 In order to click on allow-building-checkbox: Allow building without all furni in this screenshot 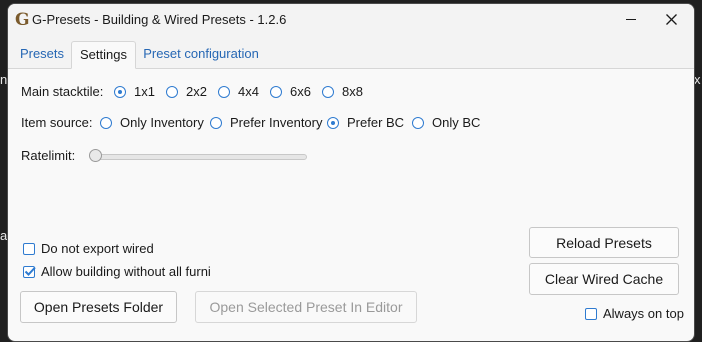, I will do `click(117, 271)`.